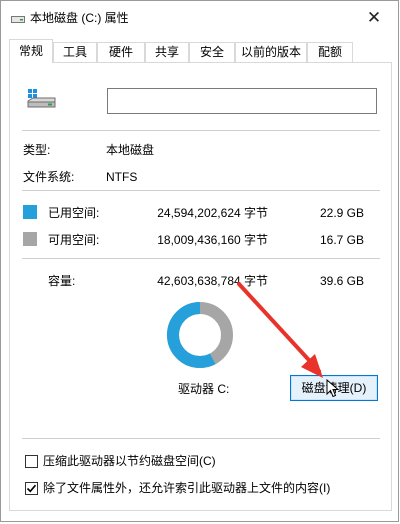  Describe the element at coordinates (129, 461) in the screenshot. I see `compress-drive-label: 压缩此驱动器以节约磁盘空间(C)` at that location.